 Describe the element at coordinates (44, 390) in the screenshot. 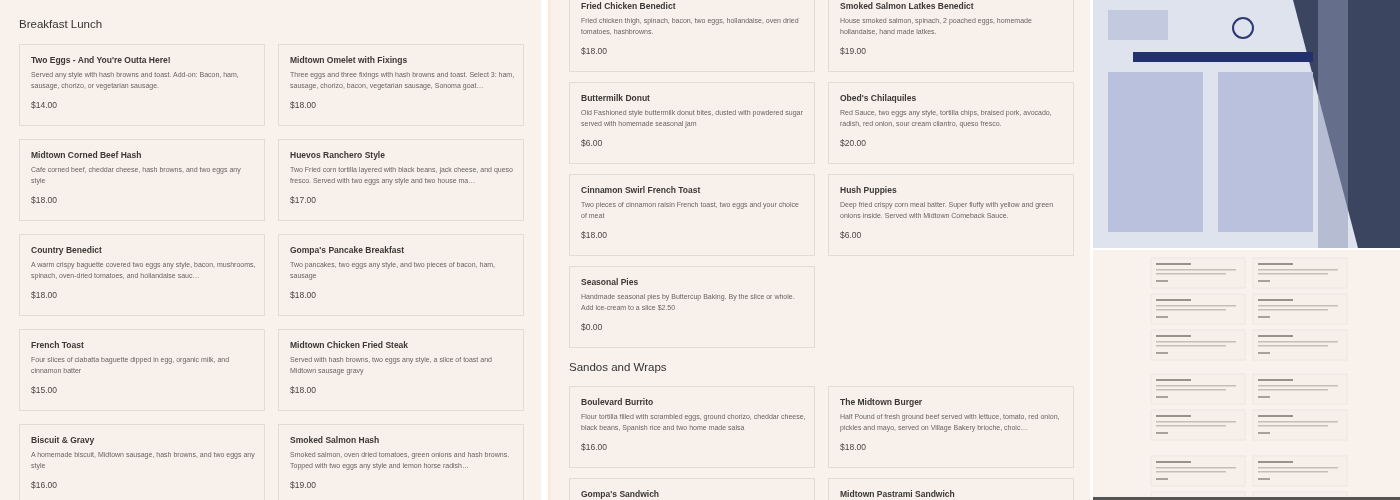

I see `item-price: $15.00` at that location.